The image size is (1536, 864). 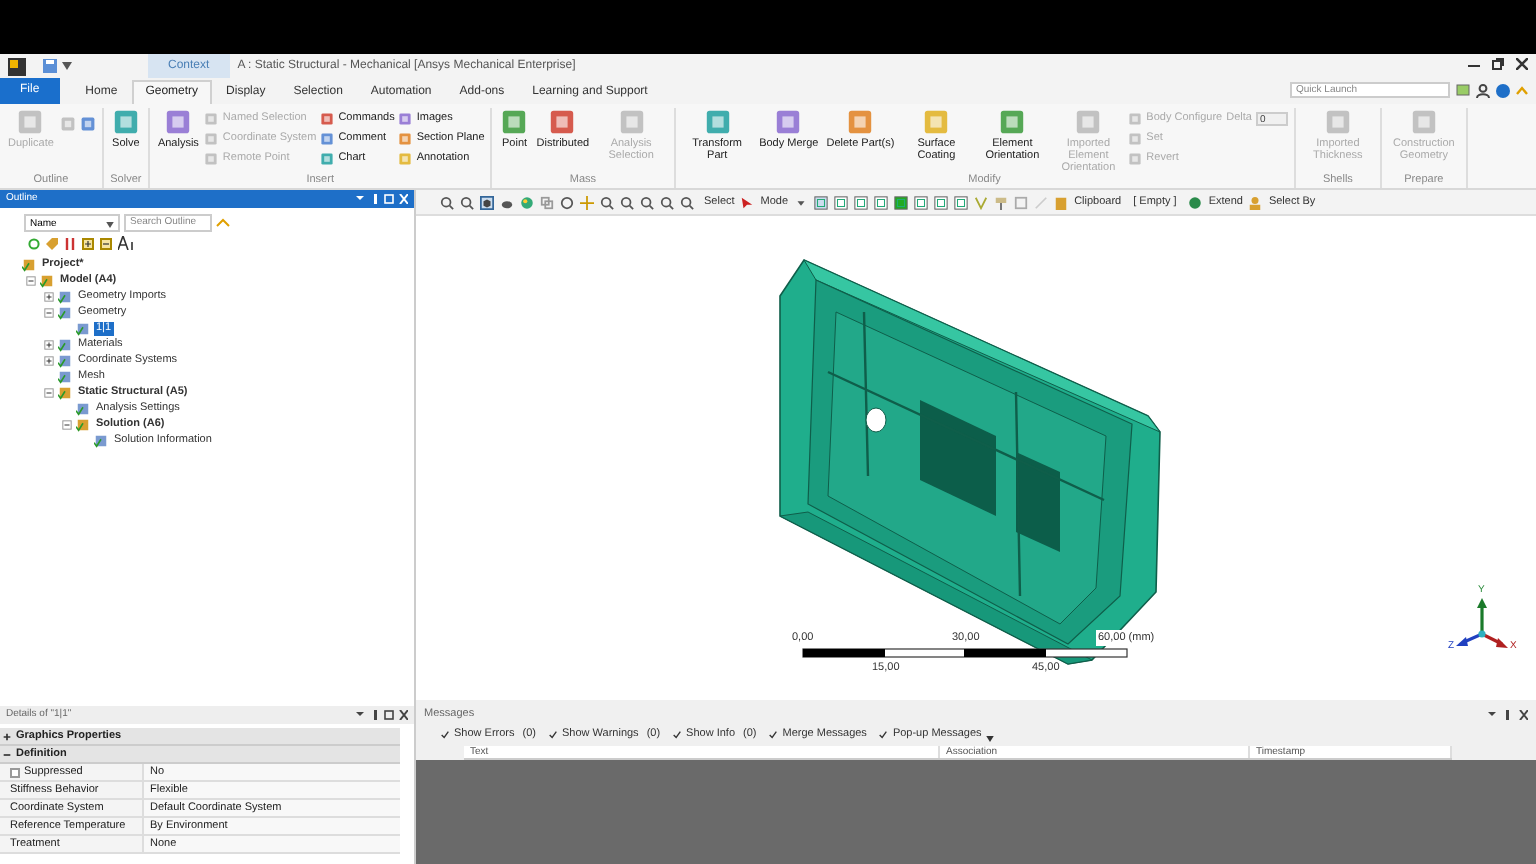 I want to click on shape-icon, so click(x=507, y=202).